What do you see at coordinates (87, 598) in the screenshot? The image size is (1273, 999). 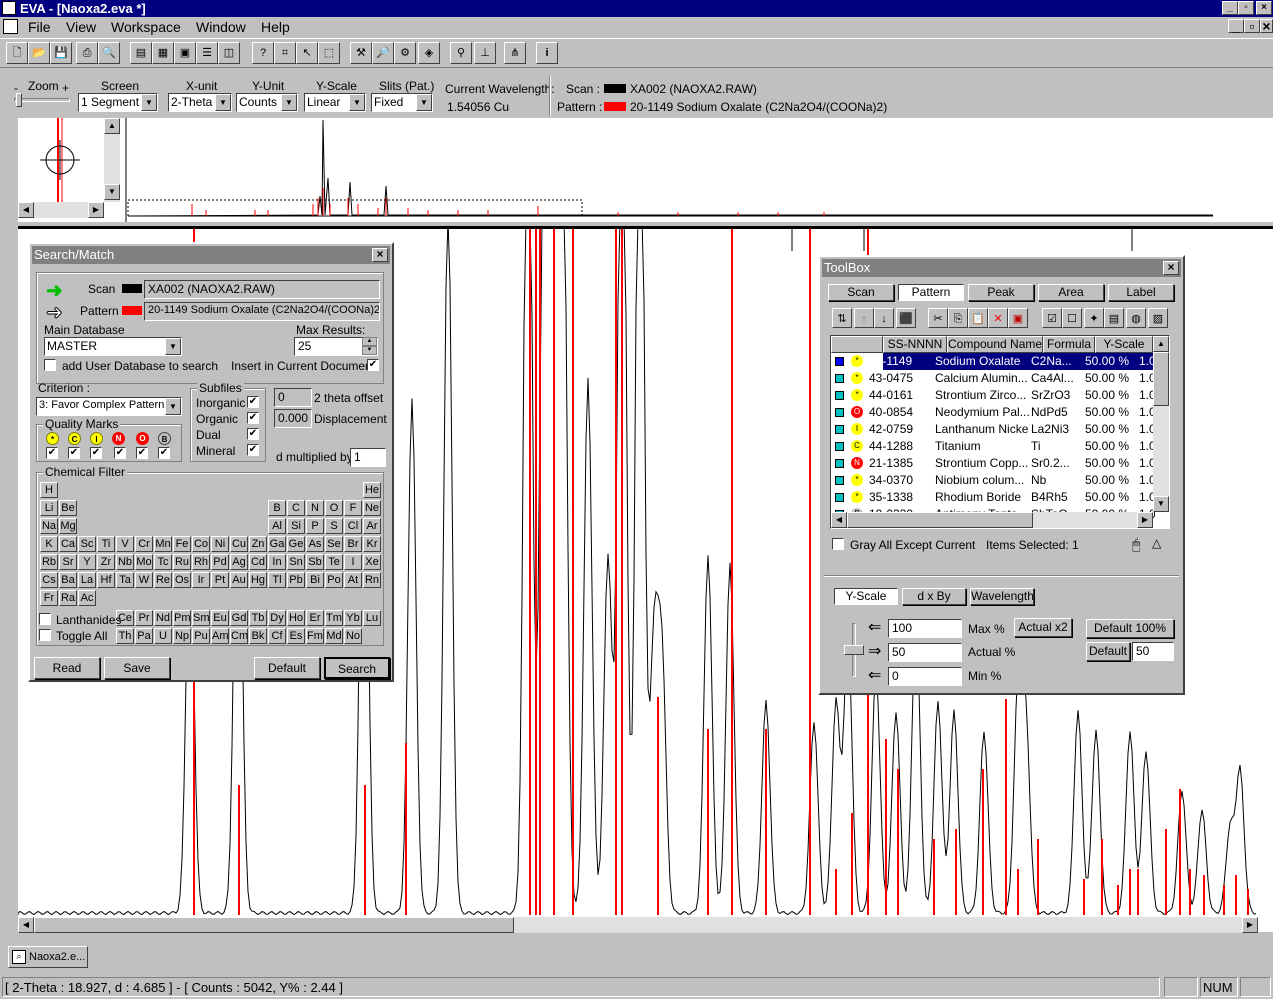 I see `element-ac: Ac` at bounding box center [87, 598].